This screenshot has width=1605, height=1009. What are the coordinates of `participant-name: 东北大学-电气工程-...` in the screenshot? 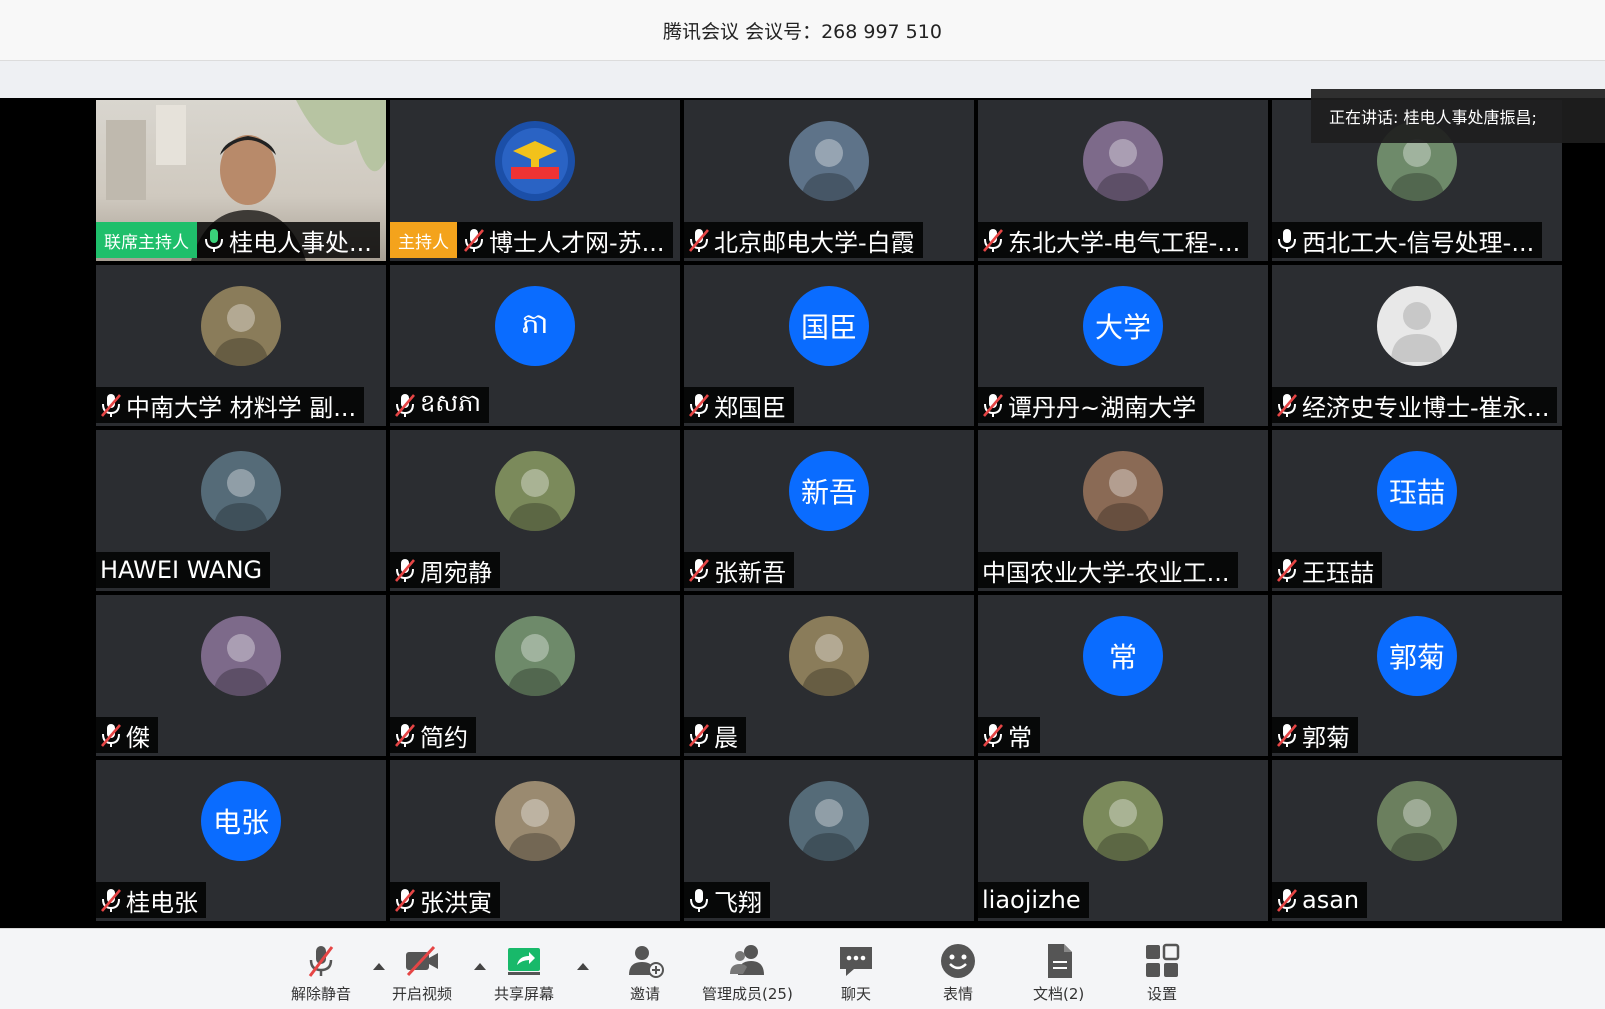 It's located at (1124, 242).